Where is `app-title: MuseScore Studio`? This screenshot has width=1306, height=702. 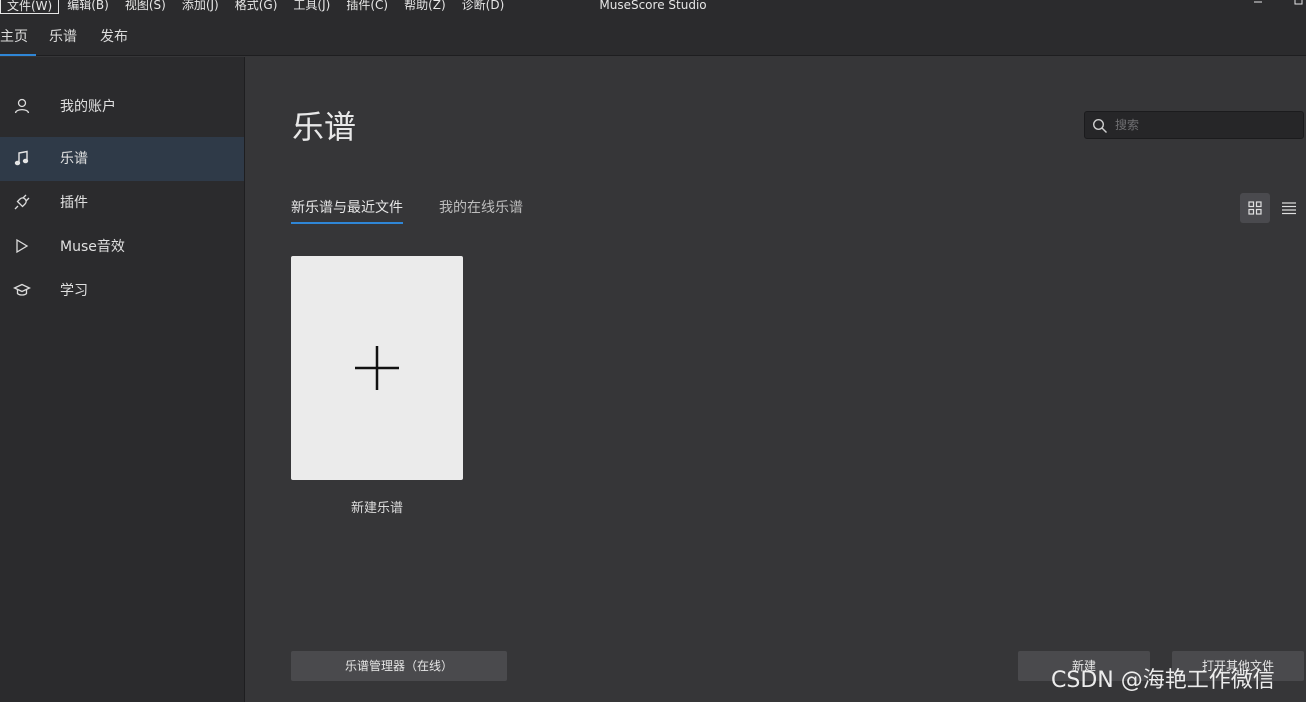 app-title: MuseScore Studio is located at coordinates (653, 6).